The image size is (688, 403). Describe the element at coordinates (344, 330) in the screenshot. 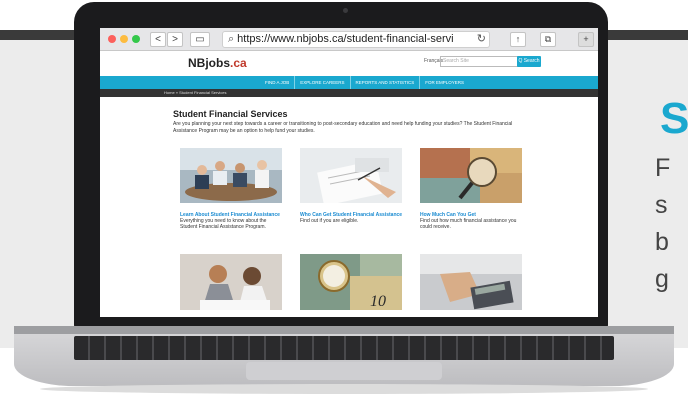

I see `laptop-hinge` at that location.